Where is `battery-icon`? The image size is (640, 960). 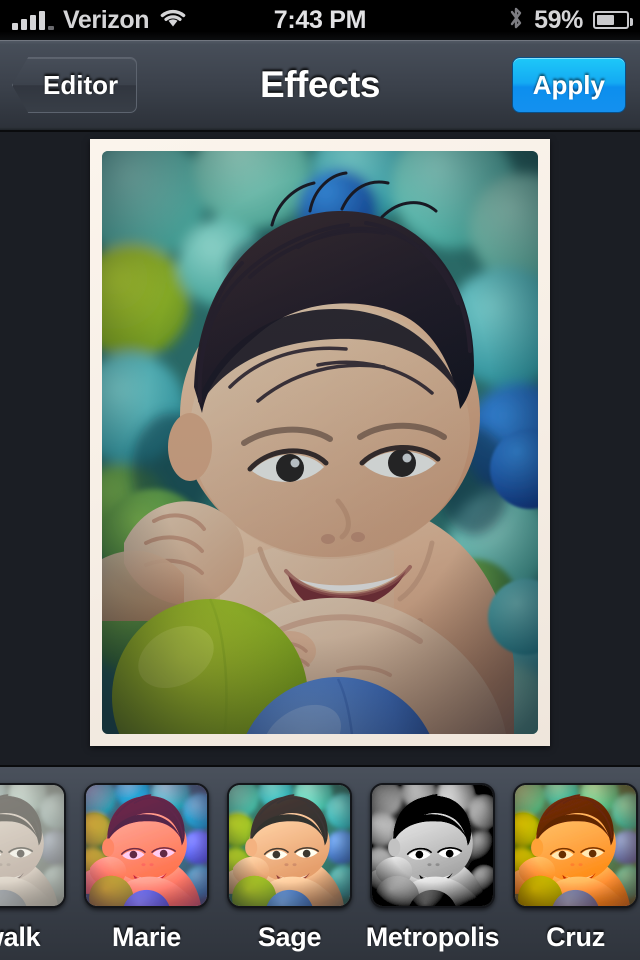 battery-icon is located at coordinates (613, 20).